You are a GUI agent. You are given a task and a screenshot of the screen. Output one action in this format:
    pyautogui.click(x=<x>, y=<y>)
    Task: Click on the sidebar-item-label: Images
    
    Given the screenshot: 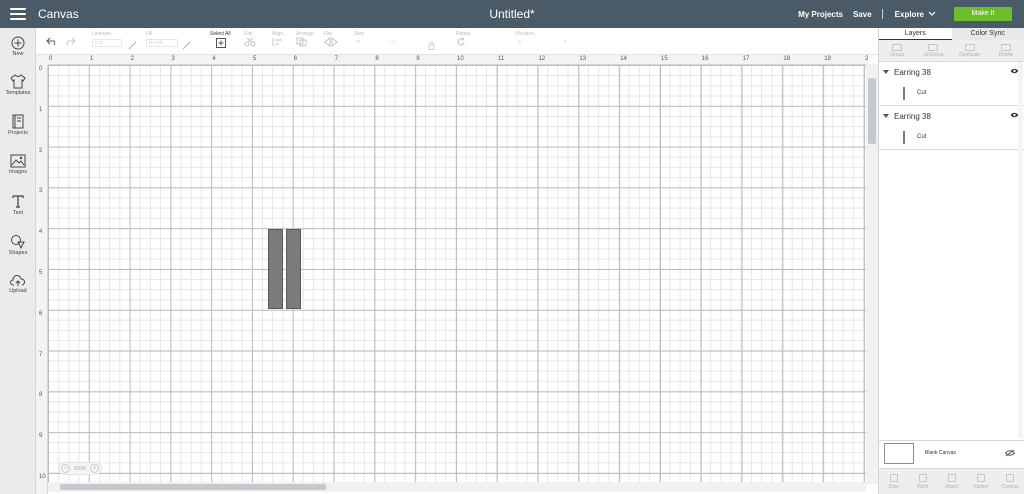 What is the action you would take?
    pyautogui.click(x=18, y=172)
    